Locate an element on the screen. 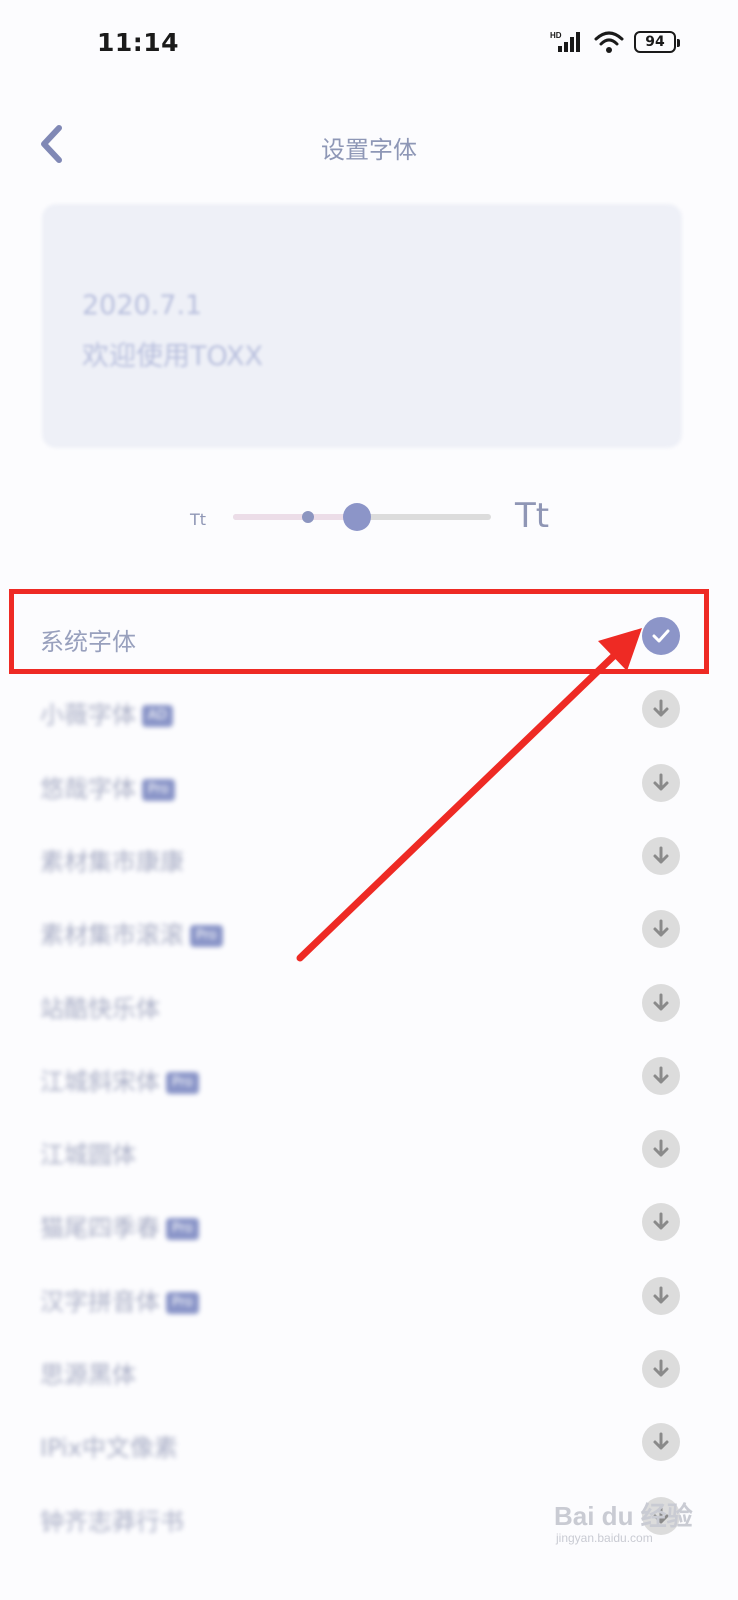 The width and height of the screenshot is (738, 1600). font-list-item: 江城圆体 is located at coordinates (369, 1150).